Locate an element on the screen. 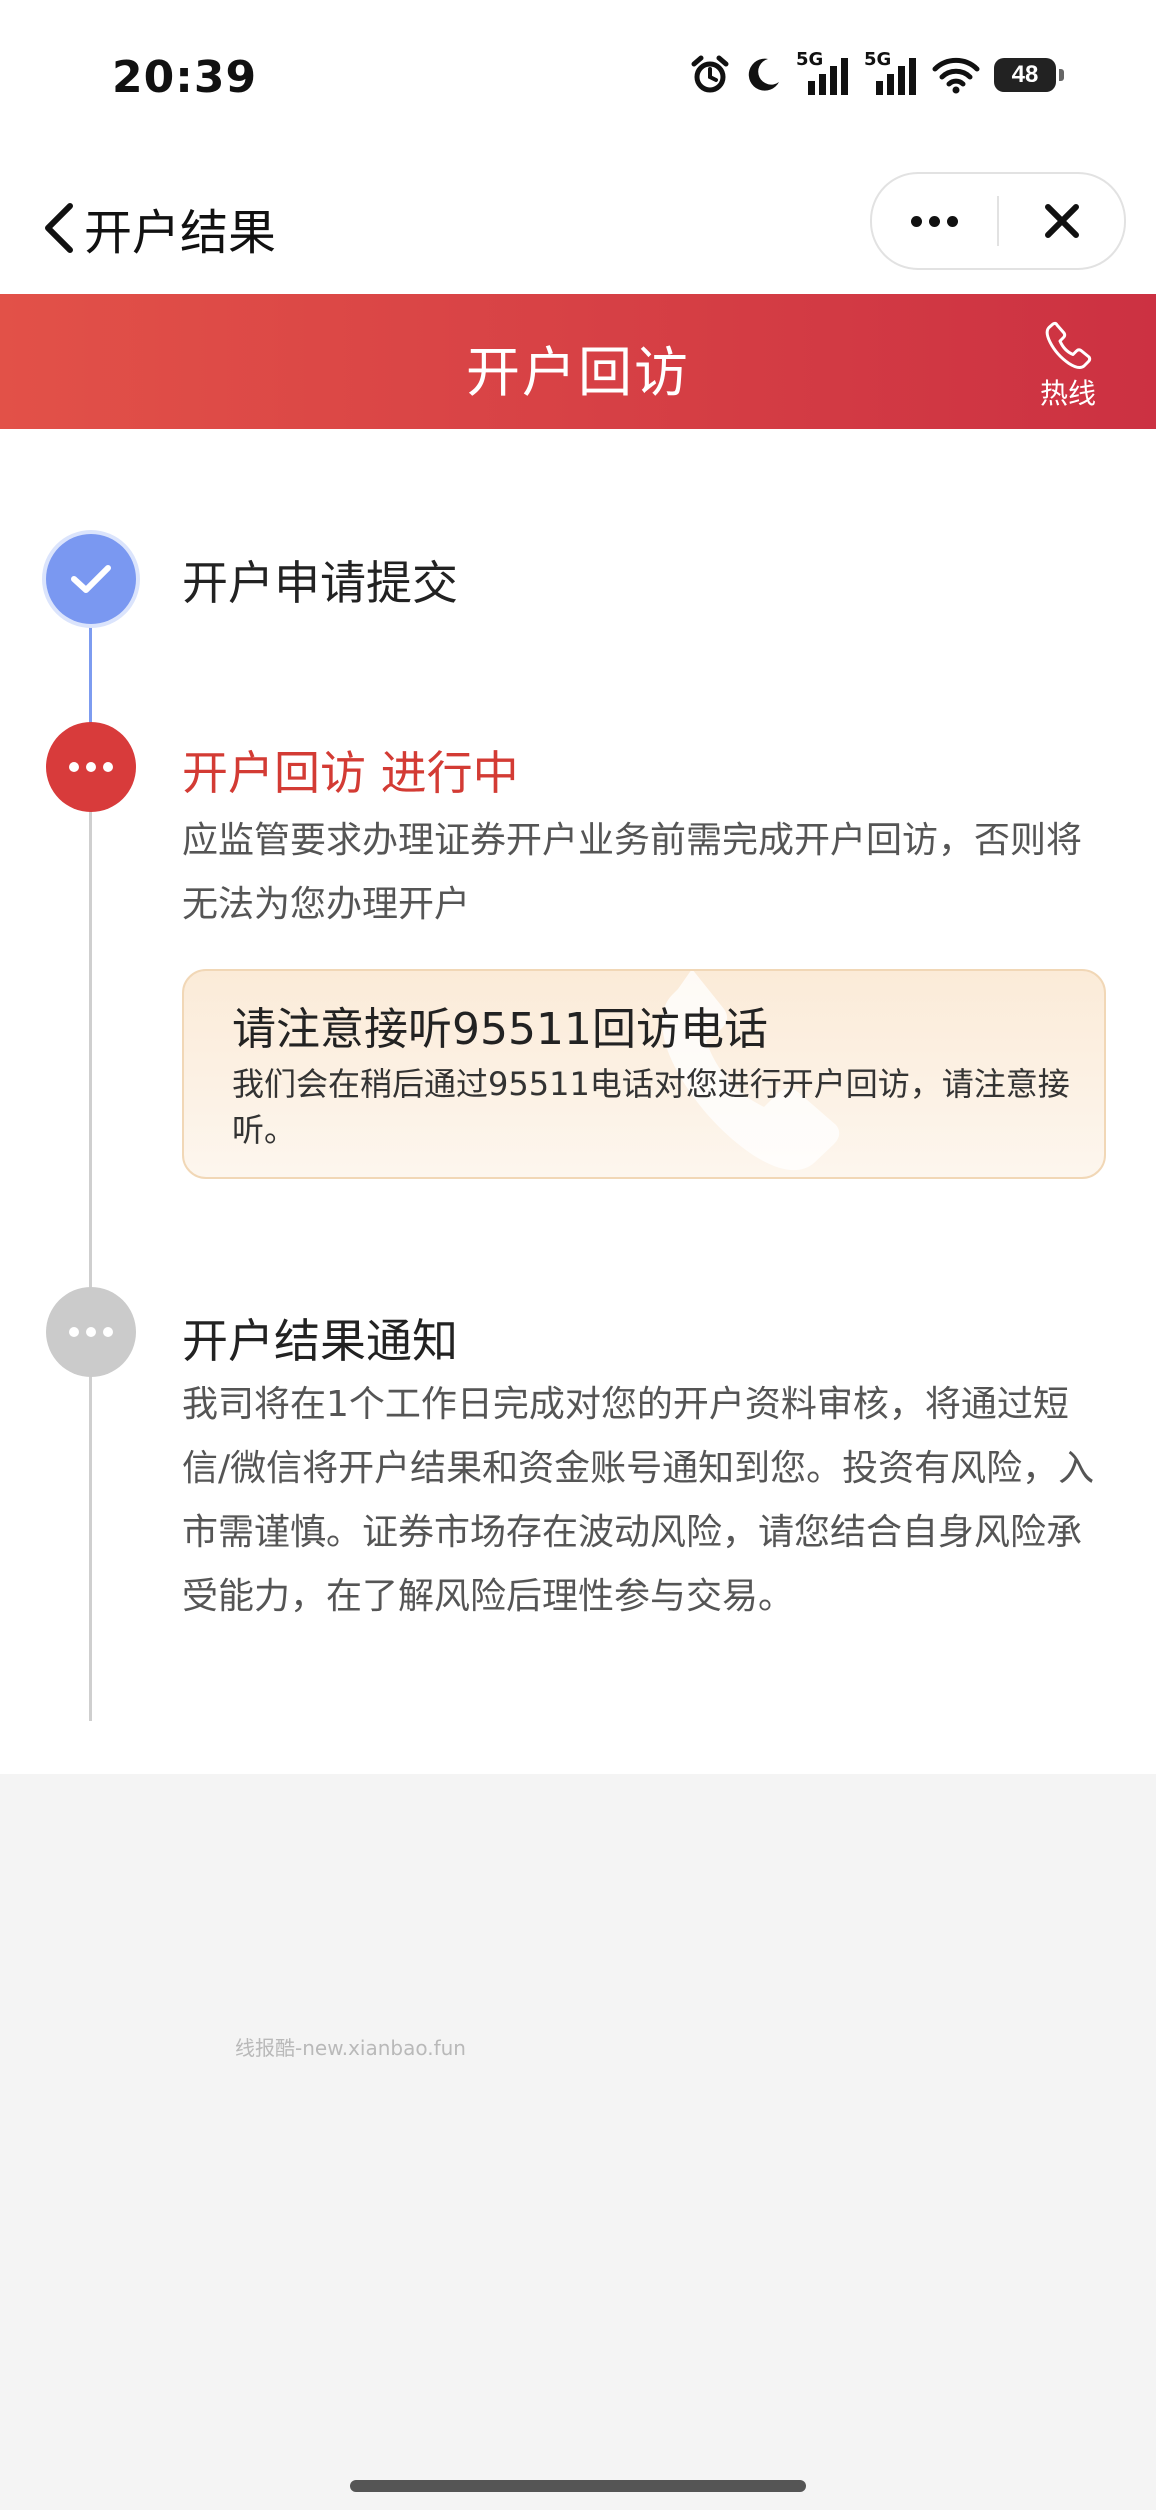  notice-title: 请注意接听95511回访电话 is located at coordinates (500, 1029).